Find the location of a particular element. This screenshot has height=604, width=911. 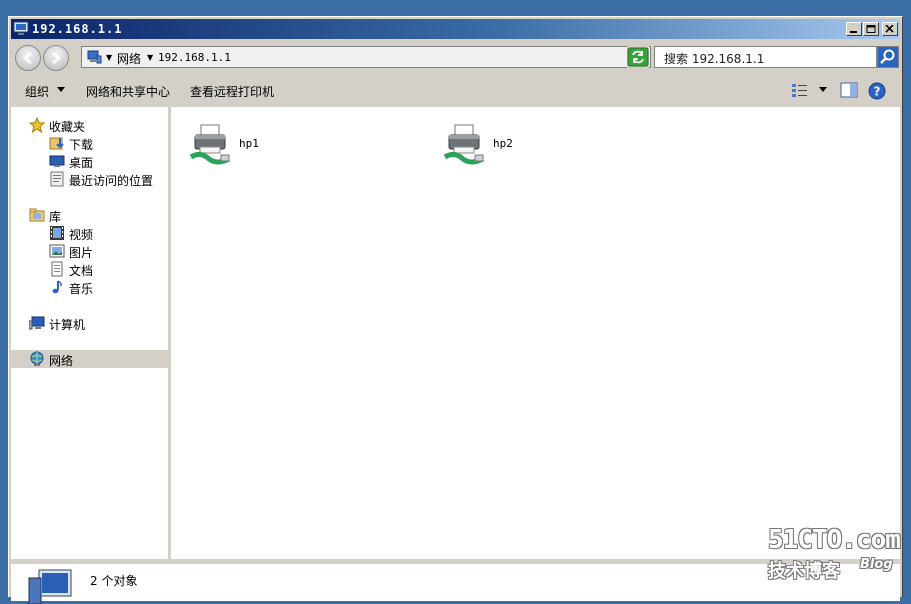

nav-libraries: 库 is located at coordinates (96, 215).